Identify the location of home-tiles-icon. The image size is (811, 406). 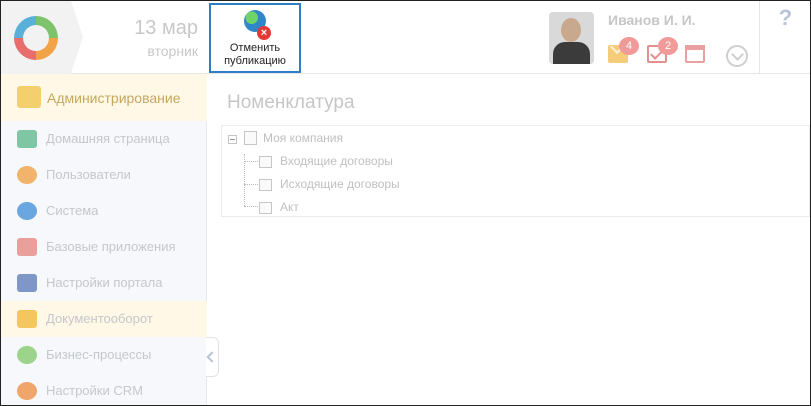
(27, 139).